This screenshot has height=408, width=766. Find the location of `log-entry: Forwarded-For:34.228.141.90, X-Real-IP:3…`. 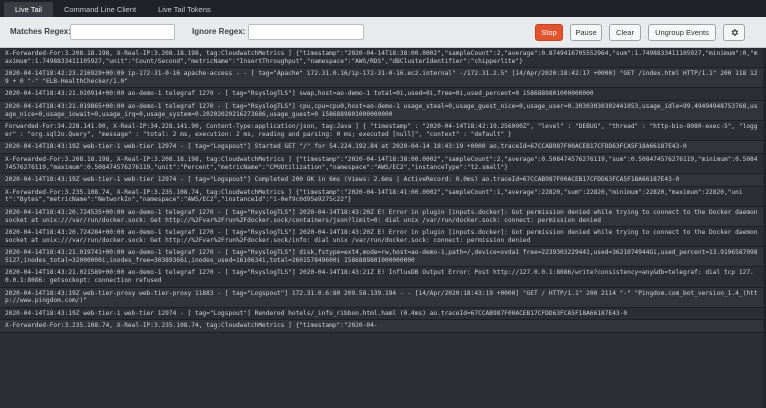

log-entry: Forwarded-For:34.228.141.90, X-Real-IP:3… is located at coordinates (383, 131).